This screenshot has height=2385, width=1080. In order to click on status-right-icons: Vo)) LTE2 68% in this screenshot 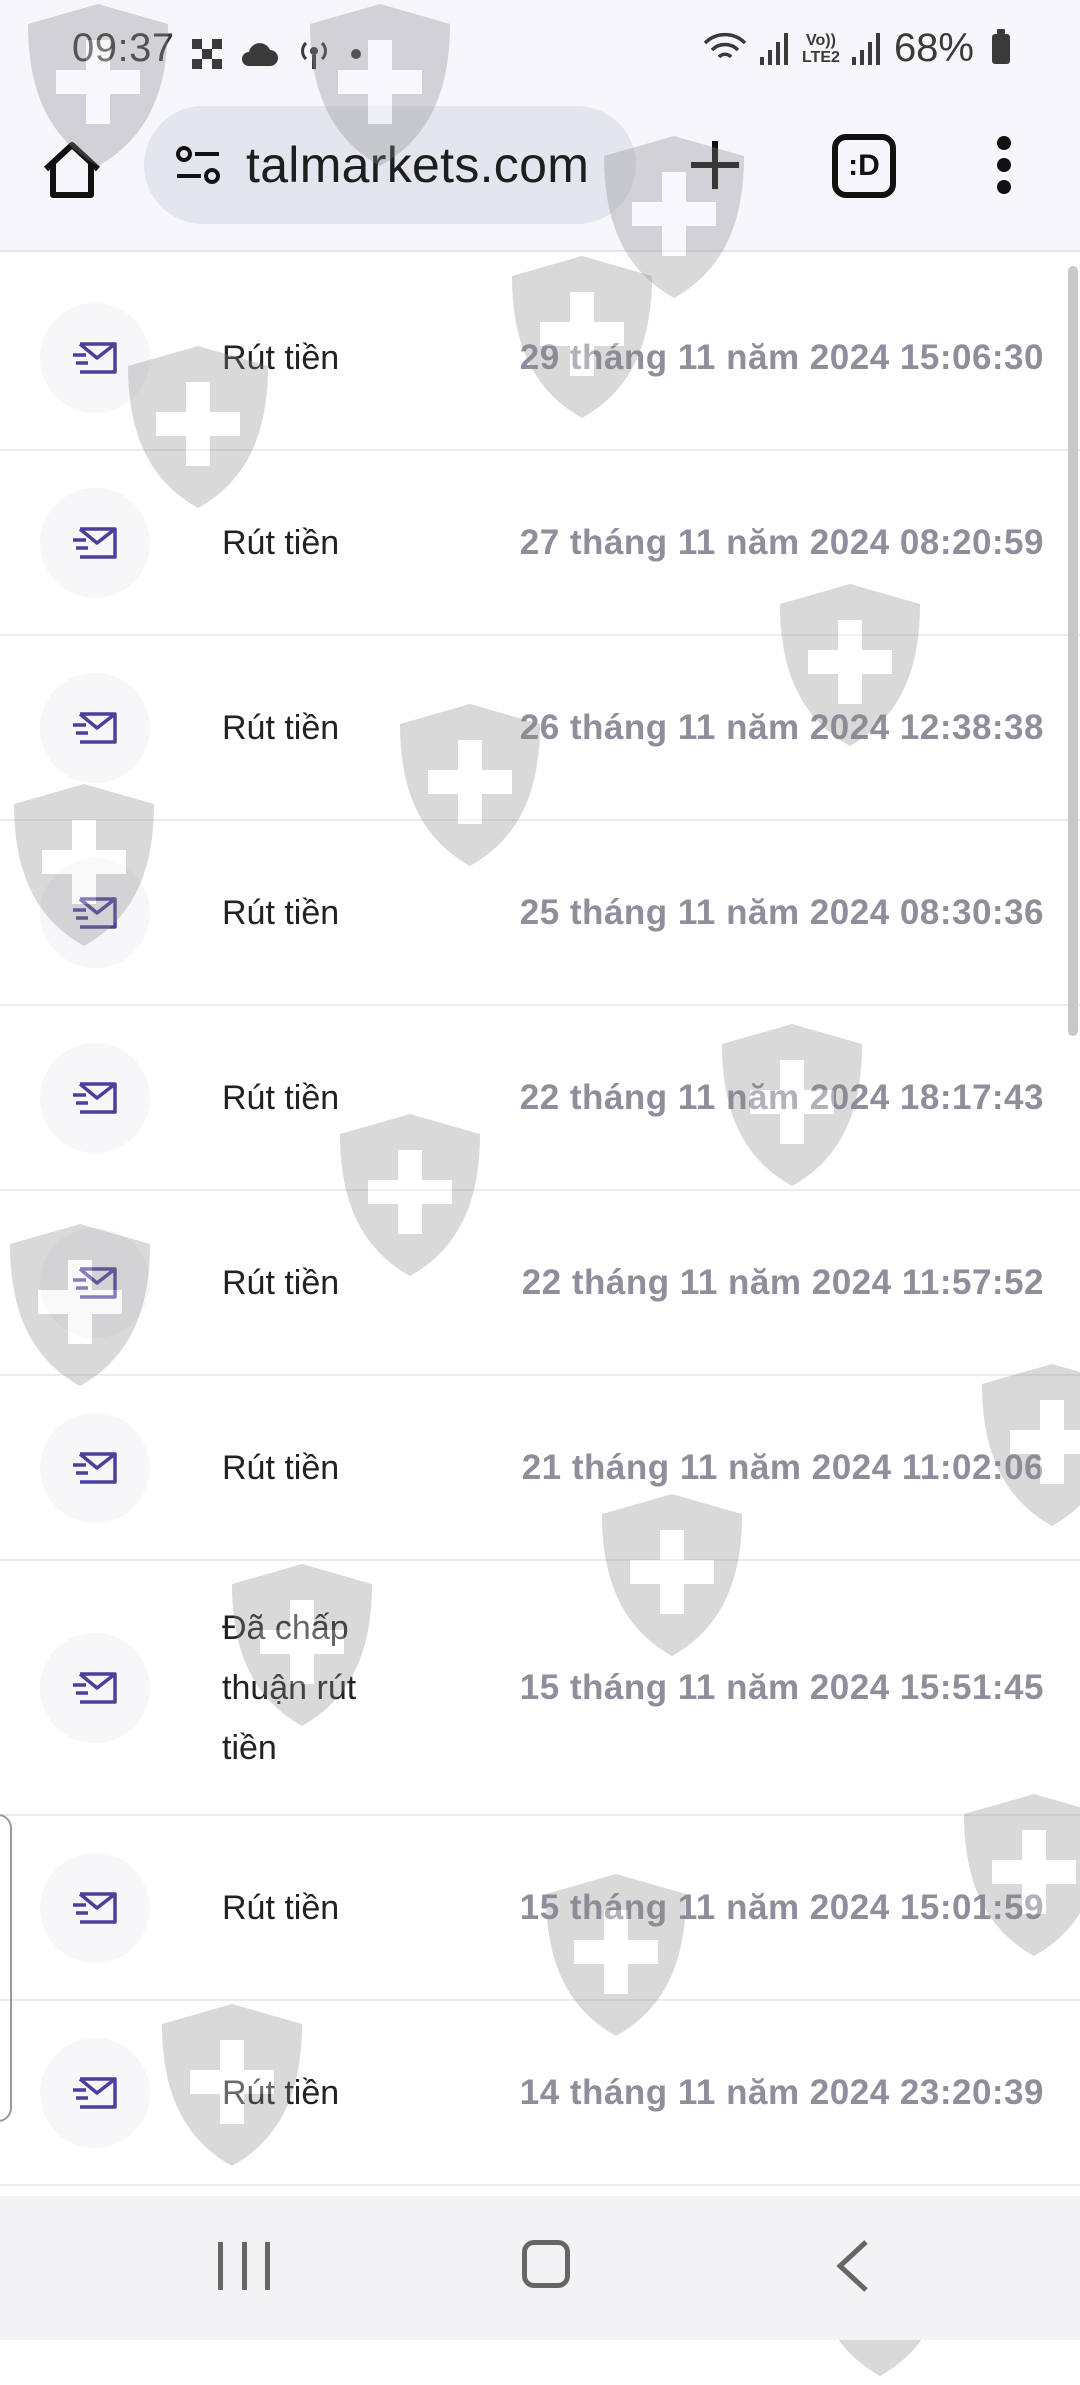, I will do `click(856, 48)`.